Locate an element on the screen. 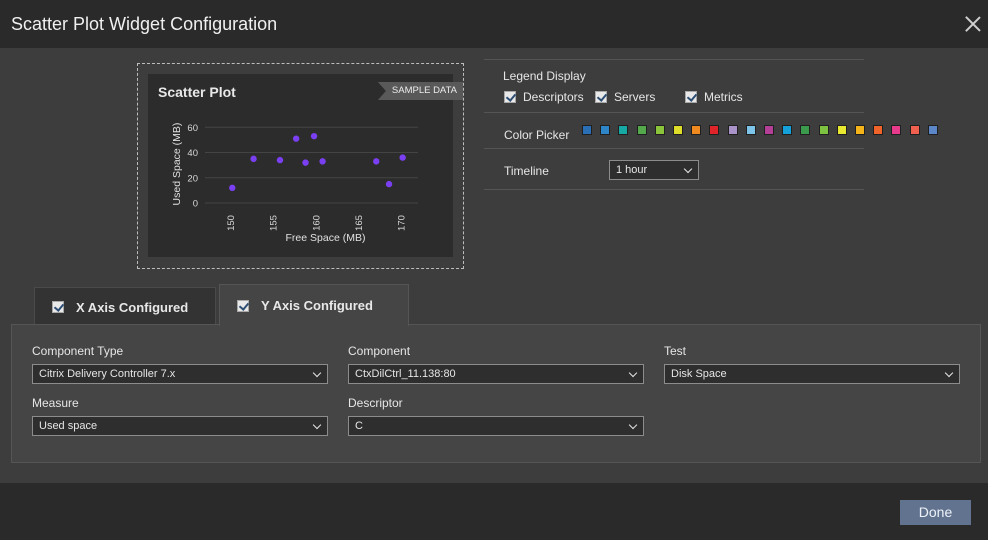  timeline-label: Timeline is located at coordinates (526, 171).